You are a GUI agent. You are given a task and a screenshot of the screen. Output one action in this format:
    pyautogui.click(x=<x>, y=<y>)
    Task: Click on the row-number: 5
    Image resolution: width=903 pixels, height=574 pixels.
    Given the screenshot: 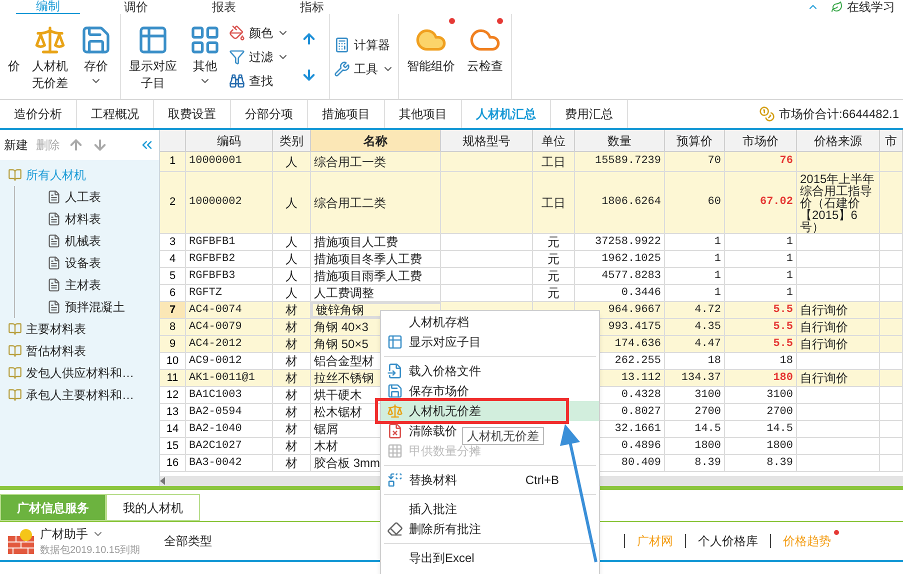 What is the action you would take?
    pyautogui.click(x=173, y=276)
    